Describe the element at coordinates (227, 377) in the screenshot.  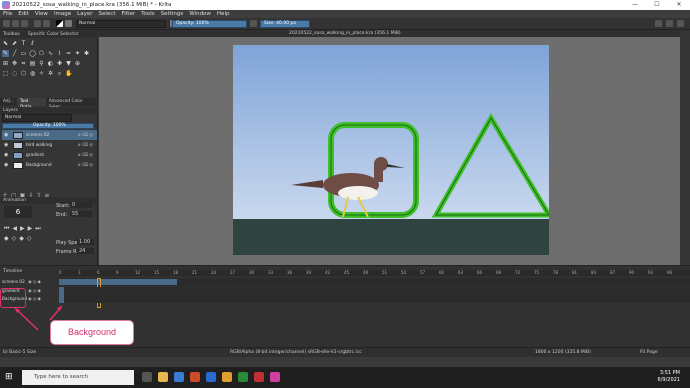
I see `chrome-icon` at that location.